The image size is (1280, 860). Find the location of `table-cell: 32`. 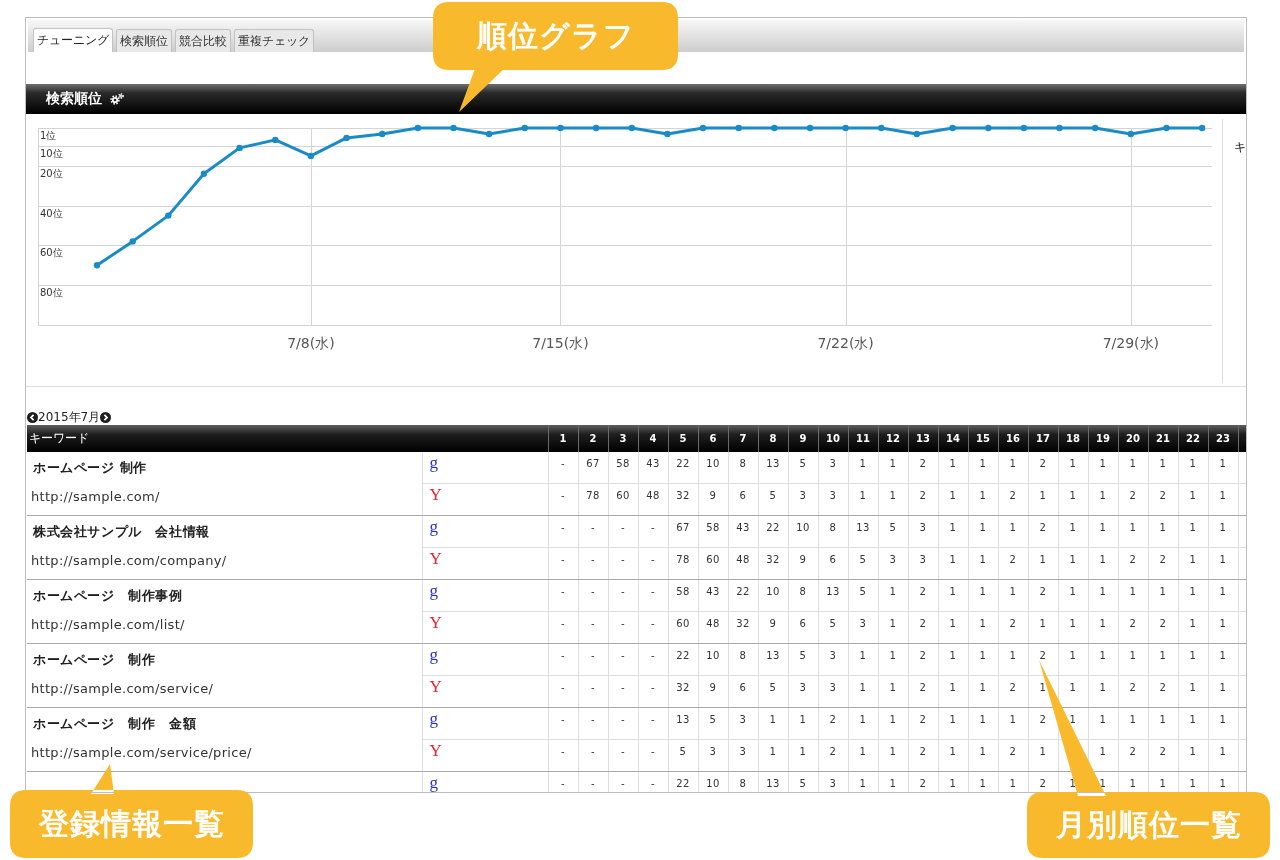

table-cell: 32 is located at coordinates (743, 627).